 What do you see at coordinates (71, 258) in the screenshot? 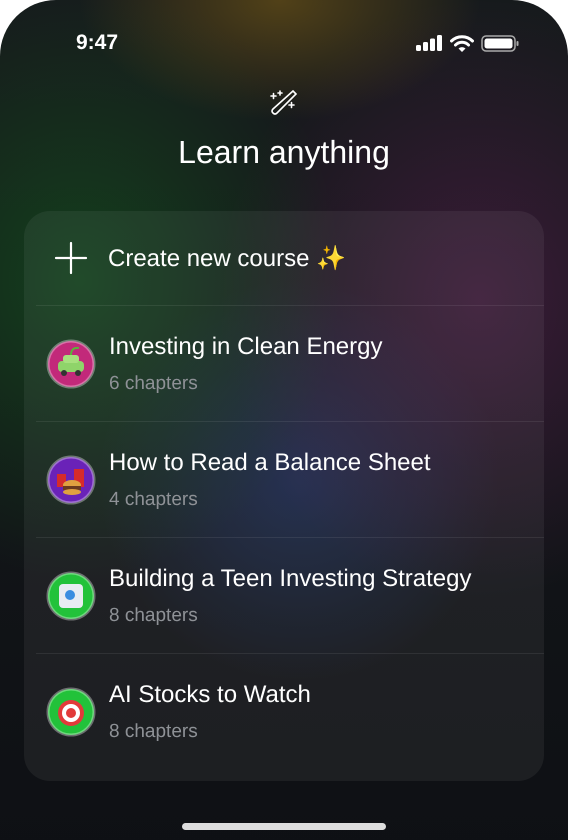
I see `plus-icon` at bounding box center [71, 258].